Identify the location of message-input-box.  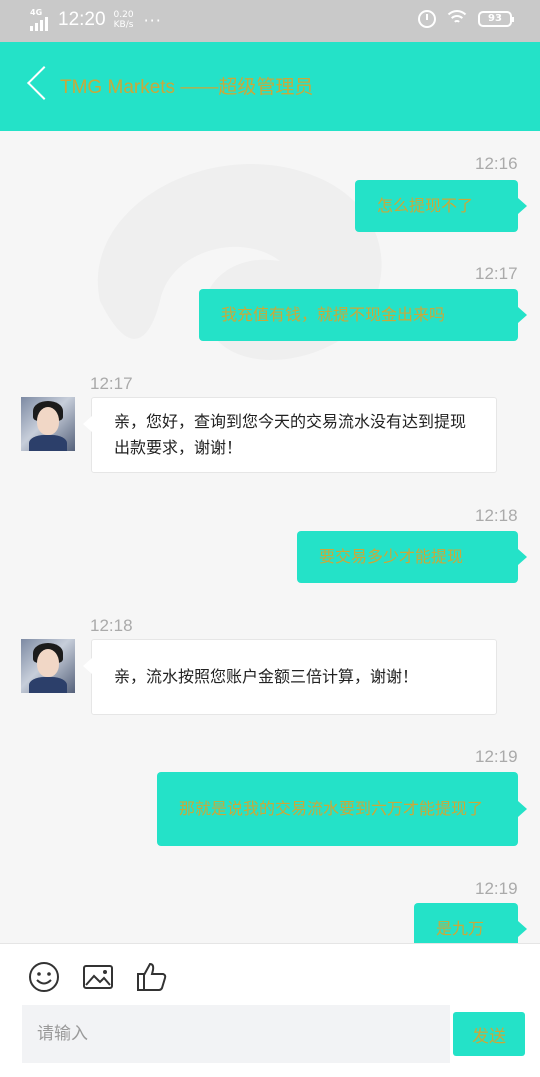
(236, 1034).